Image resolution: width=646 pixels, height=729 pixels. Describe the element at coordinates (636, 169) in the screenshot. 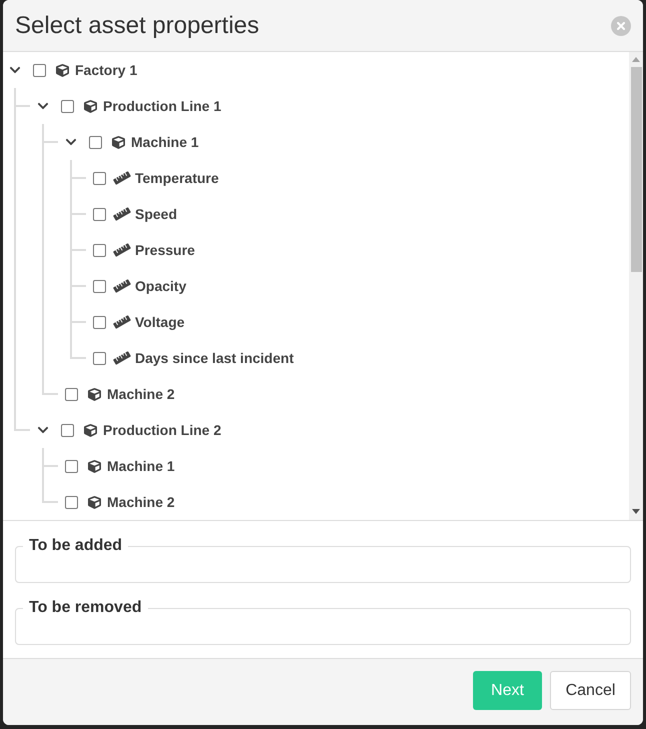

I see `scrollbar-thumb` at that location.